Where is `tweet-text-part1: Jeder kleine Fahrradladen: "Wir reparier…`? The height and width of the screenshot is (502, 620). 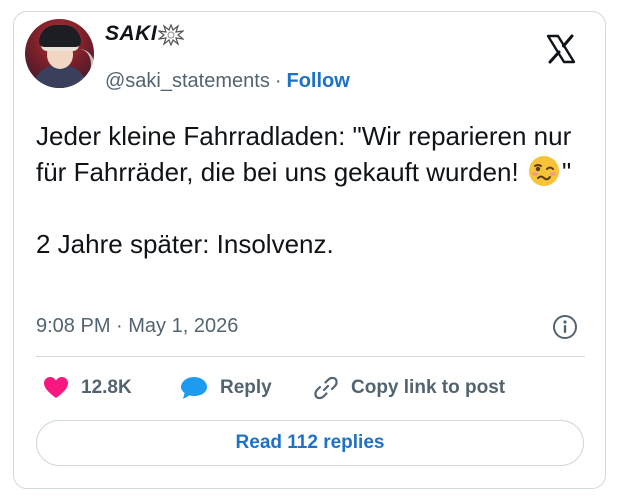 tweet-text-part1: Jeder kleine Fahrradladen: "Wir reparier… is located at coordinates (307, 154).